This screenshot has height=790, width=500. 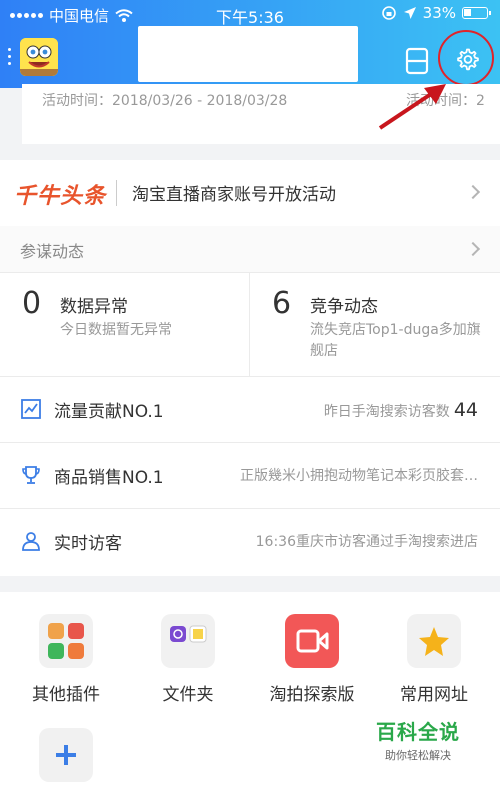 I want to click on stat-data-anomaly: 0 数据异常 今日数据暂无异常, so click(x=125, y=324).